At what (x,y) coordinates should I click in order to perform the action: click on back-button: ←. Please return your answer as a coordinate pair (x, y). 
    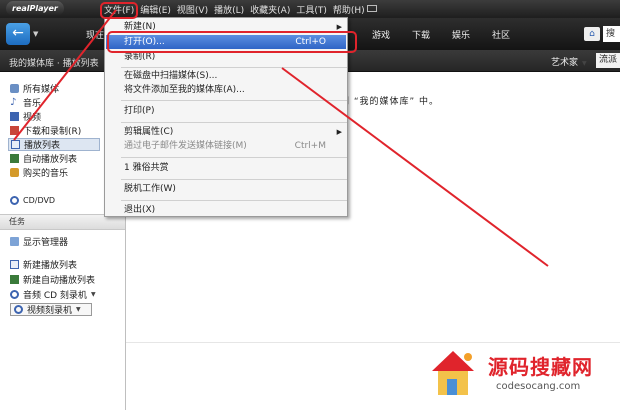
    Looking at the image, I should click on (18, 34).